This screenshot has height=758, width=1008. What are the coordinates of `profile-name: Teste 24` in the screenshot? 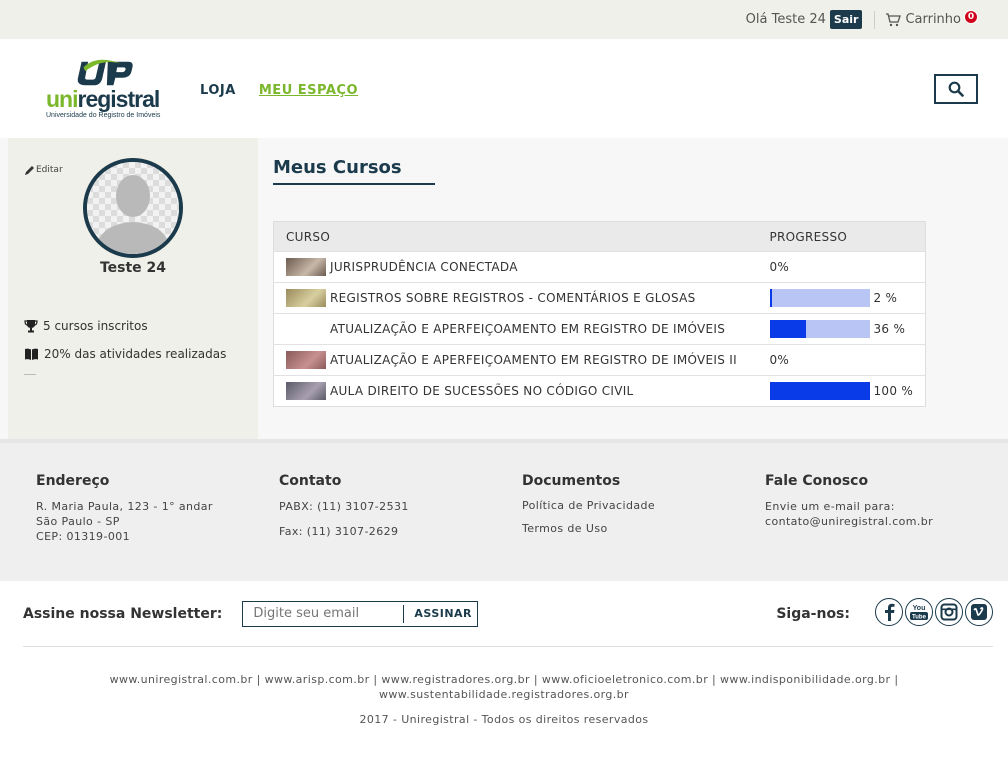 It's located at (133, 268).